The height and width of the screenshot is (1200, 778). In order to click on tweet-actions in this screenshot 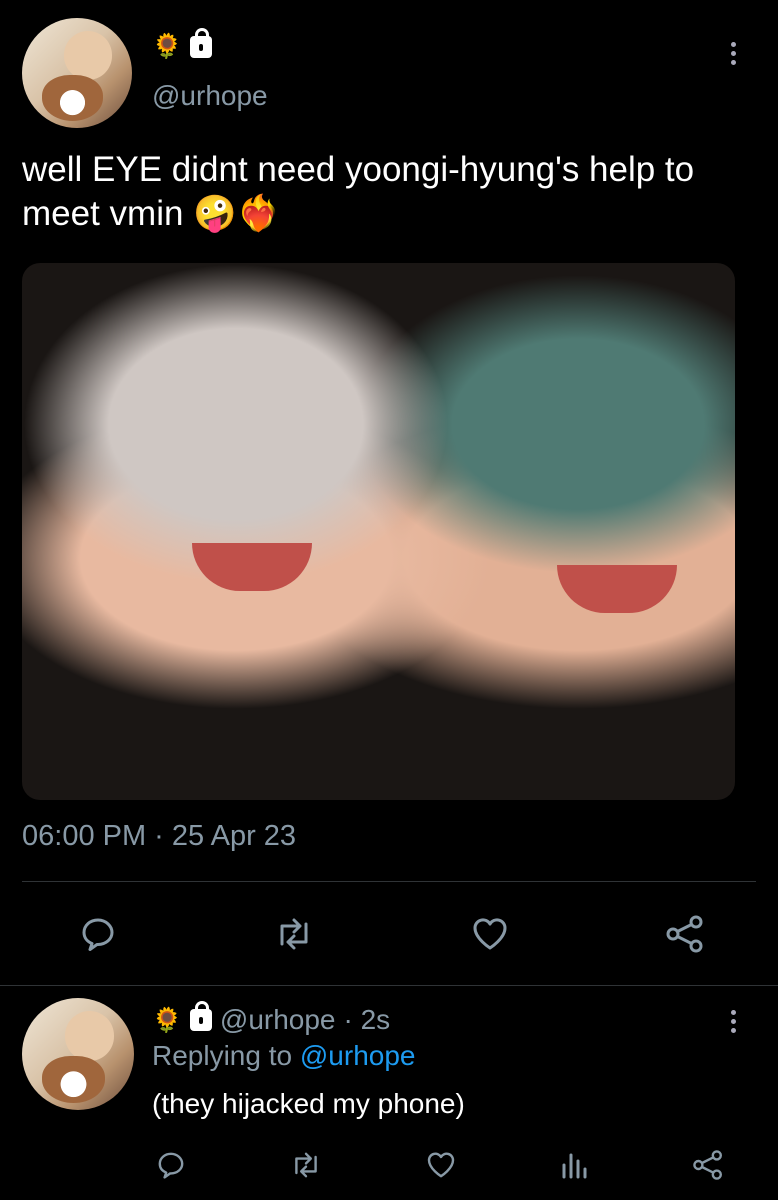, I will do `click(392, 934)`.